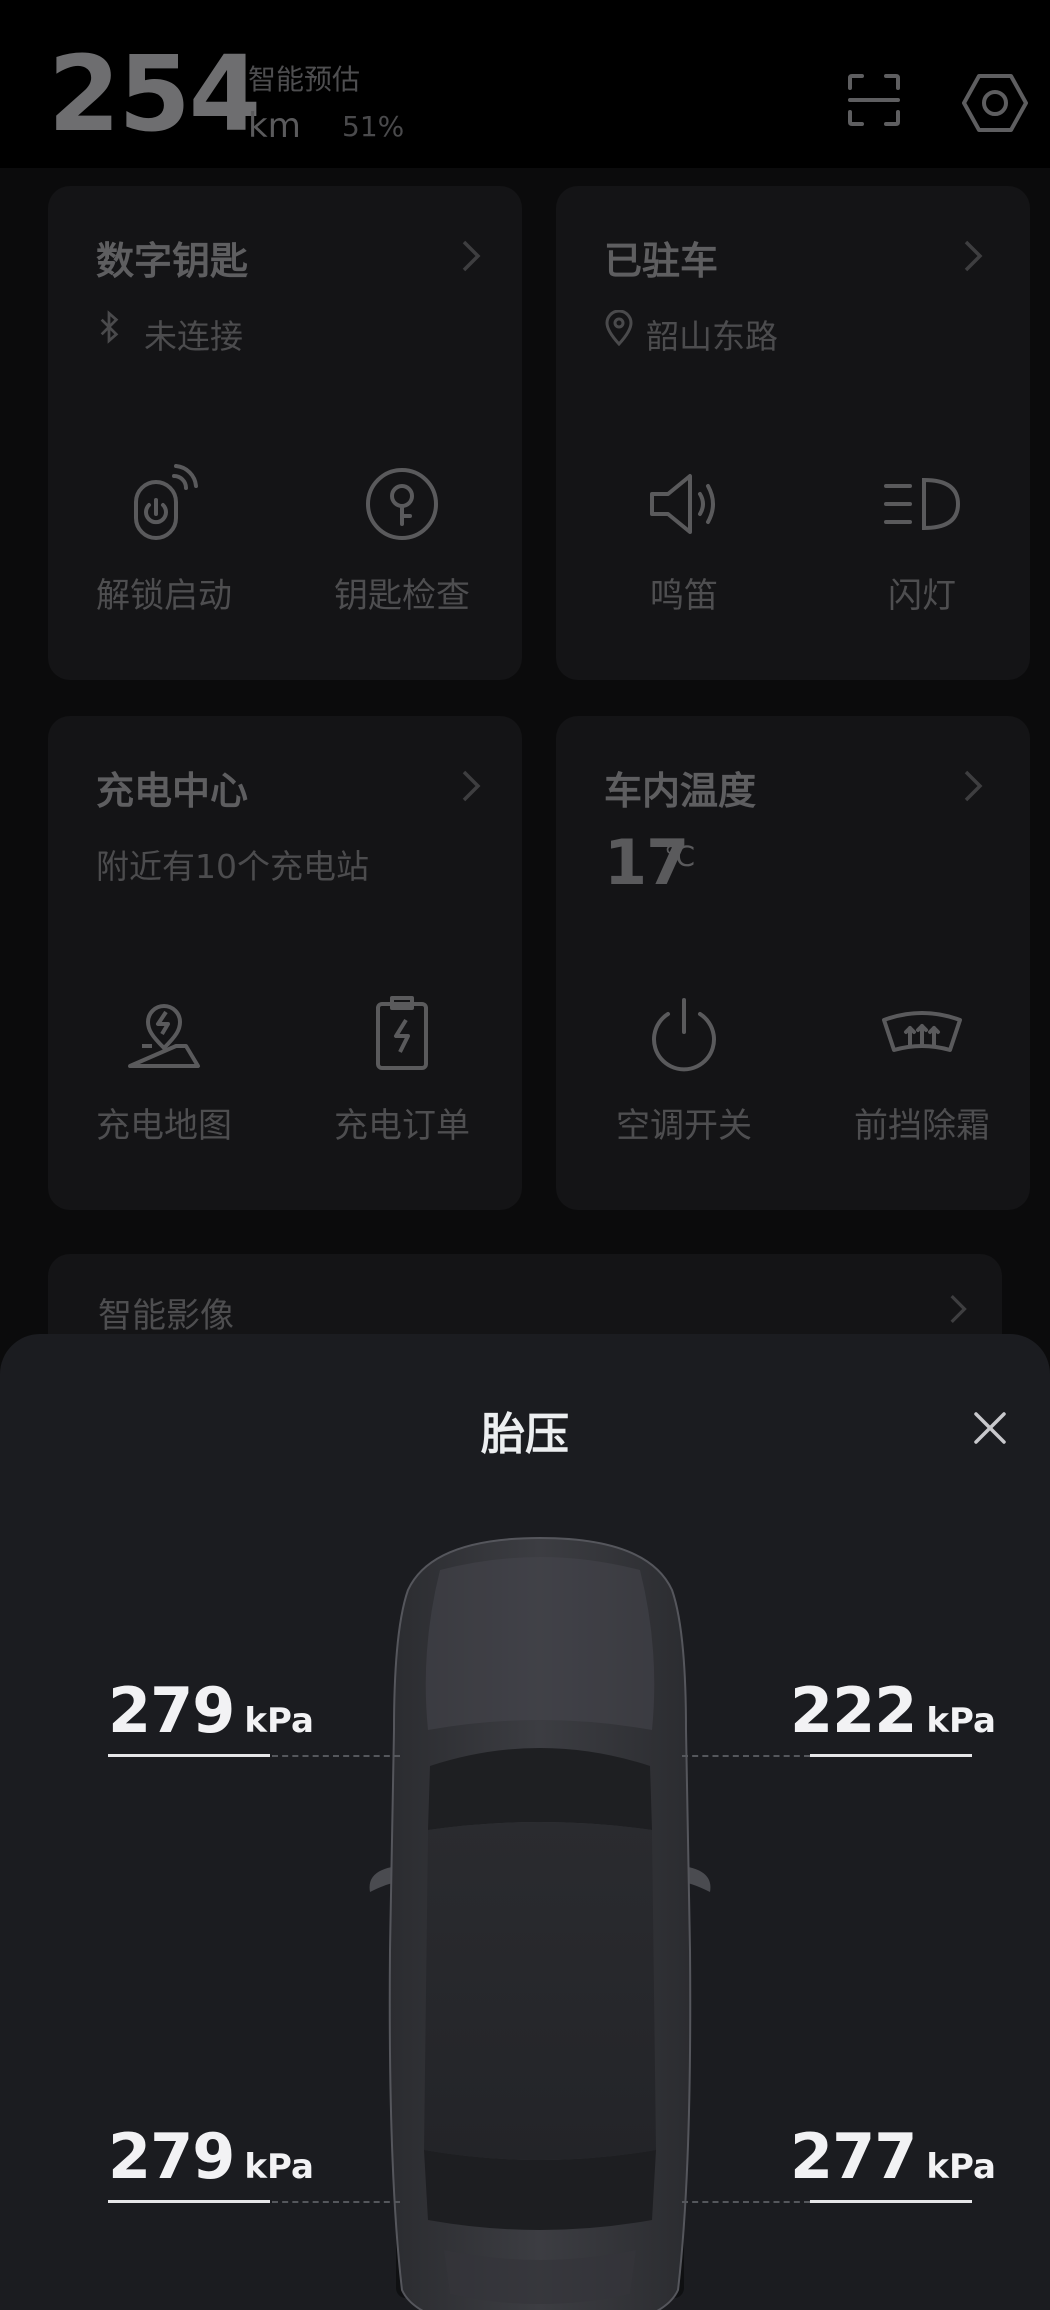  Describe the element at coordinates (853, 1710) in the screenshot. I see `pressure-value: 222` at that location.